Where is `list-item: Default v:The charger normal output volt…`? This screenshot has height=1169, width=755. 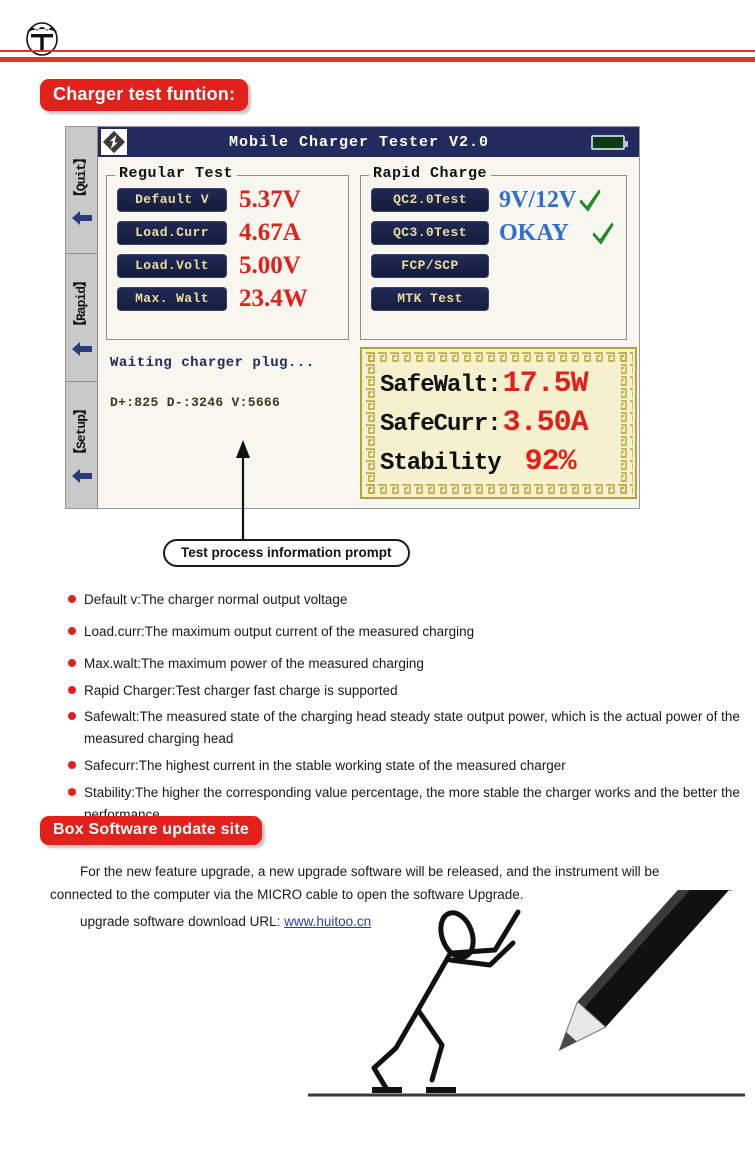 list-item: Default v:The charger normal output volt… is located at coordinates (406, 600).